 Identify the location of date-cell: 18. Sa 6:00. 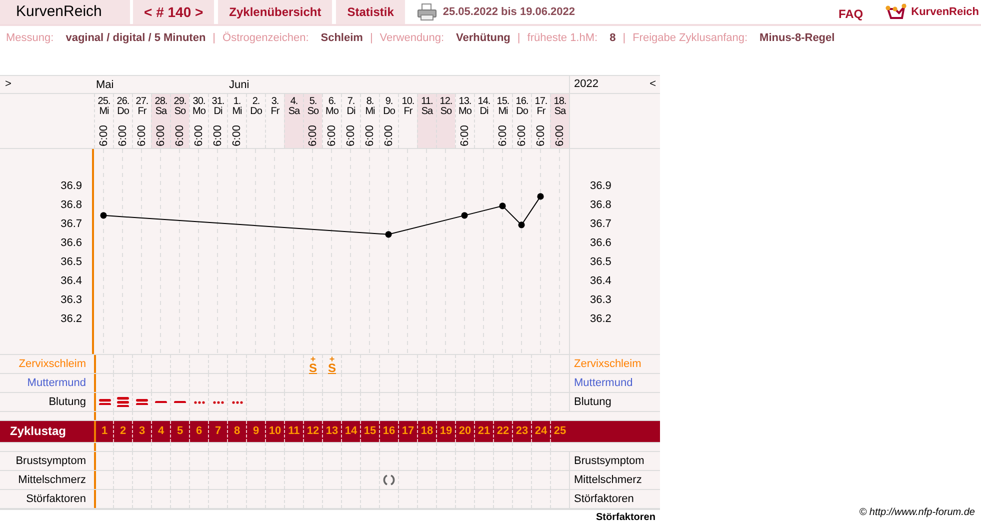
(559, 121).